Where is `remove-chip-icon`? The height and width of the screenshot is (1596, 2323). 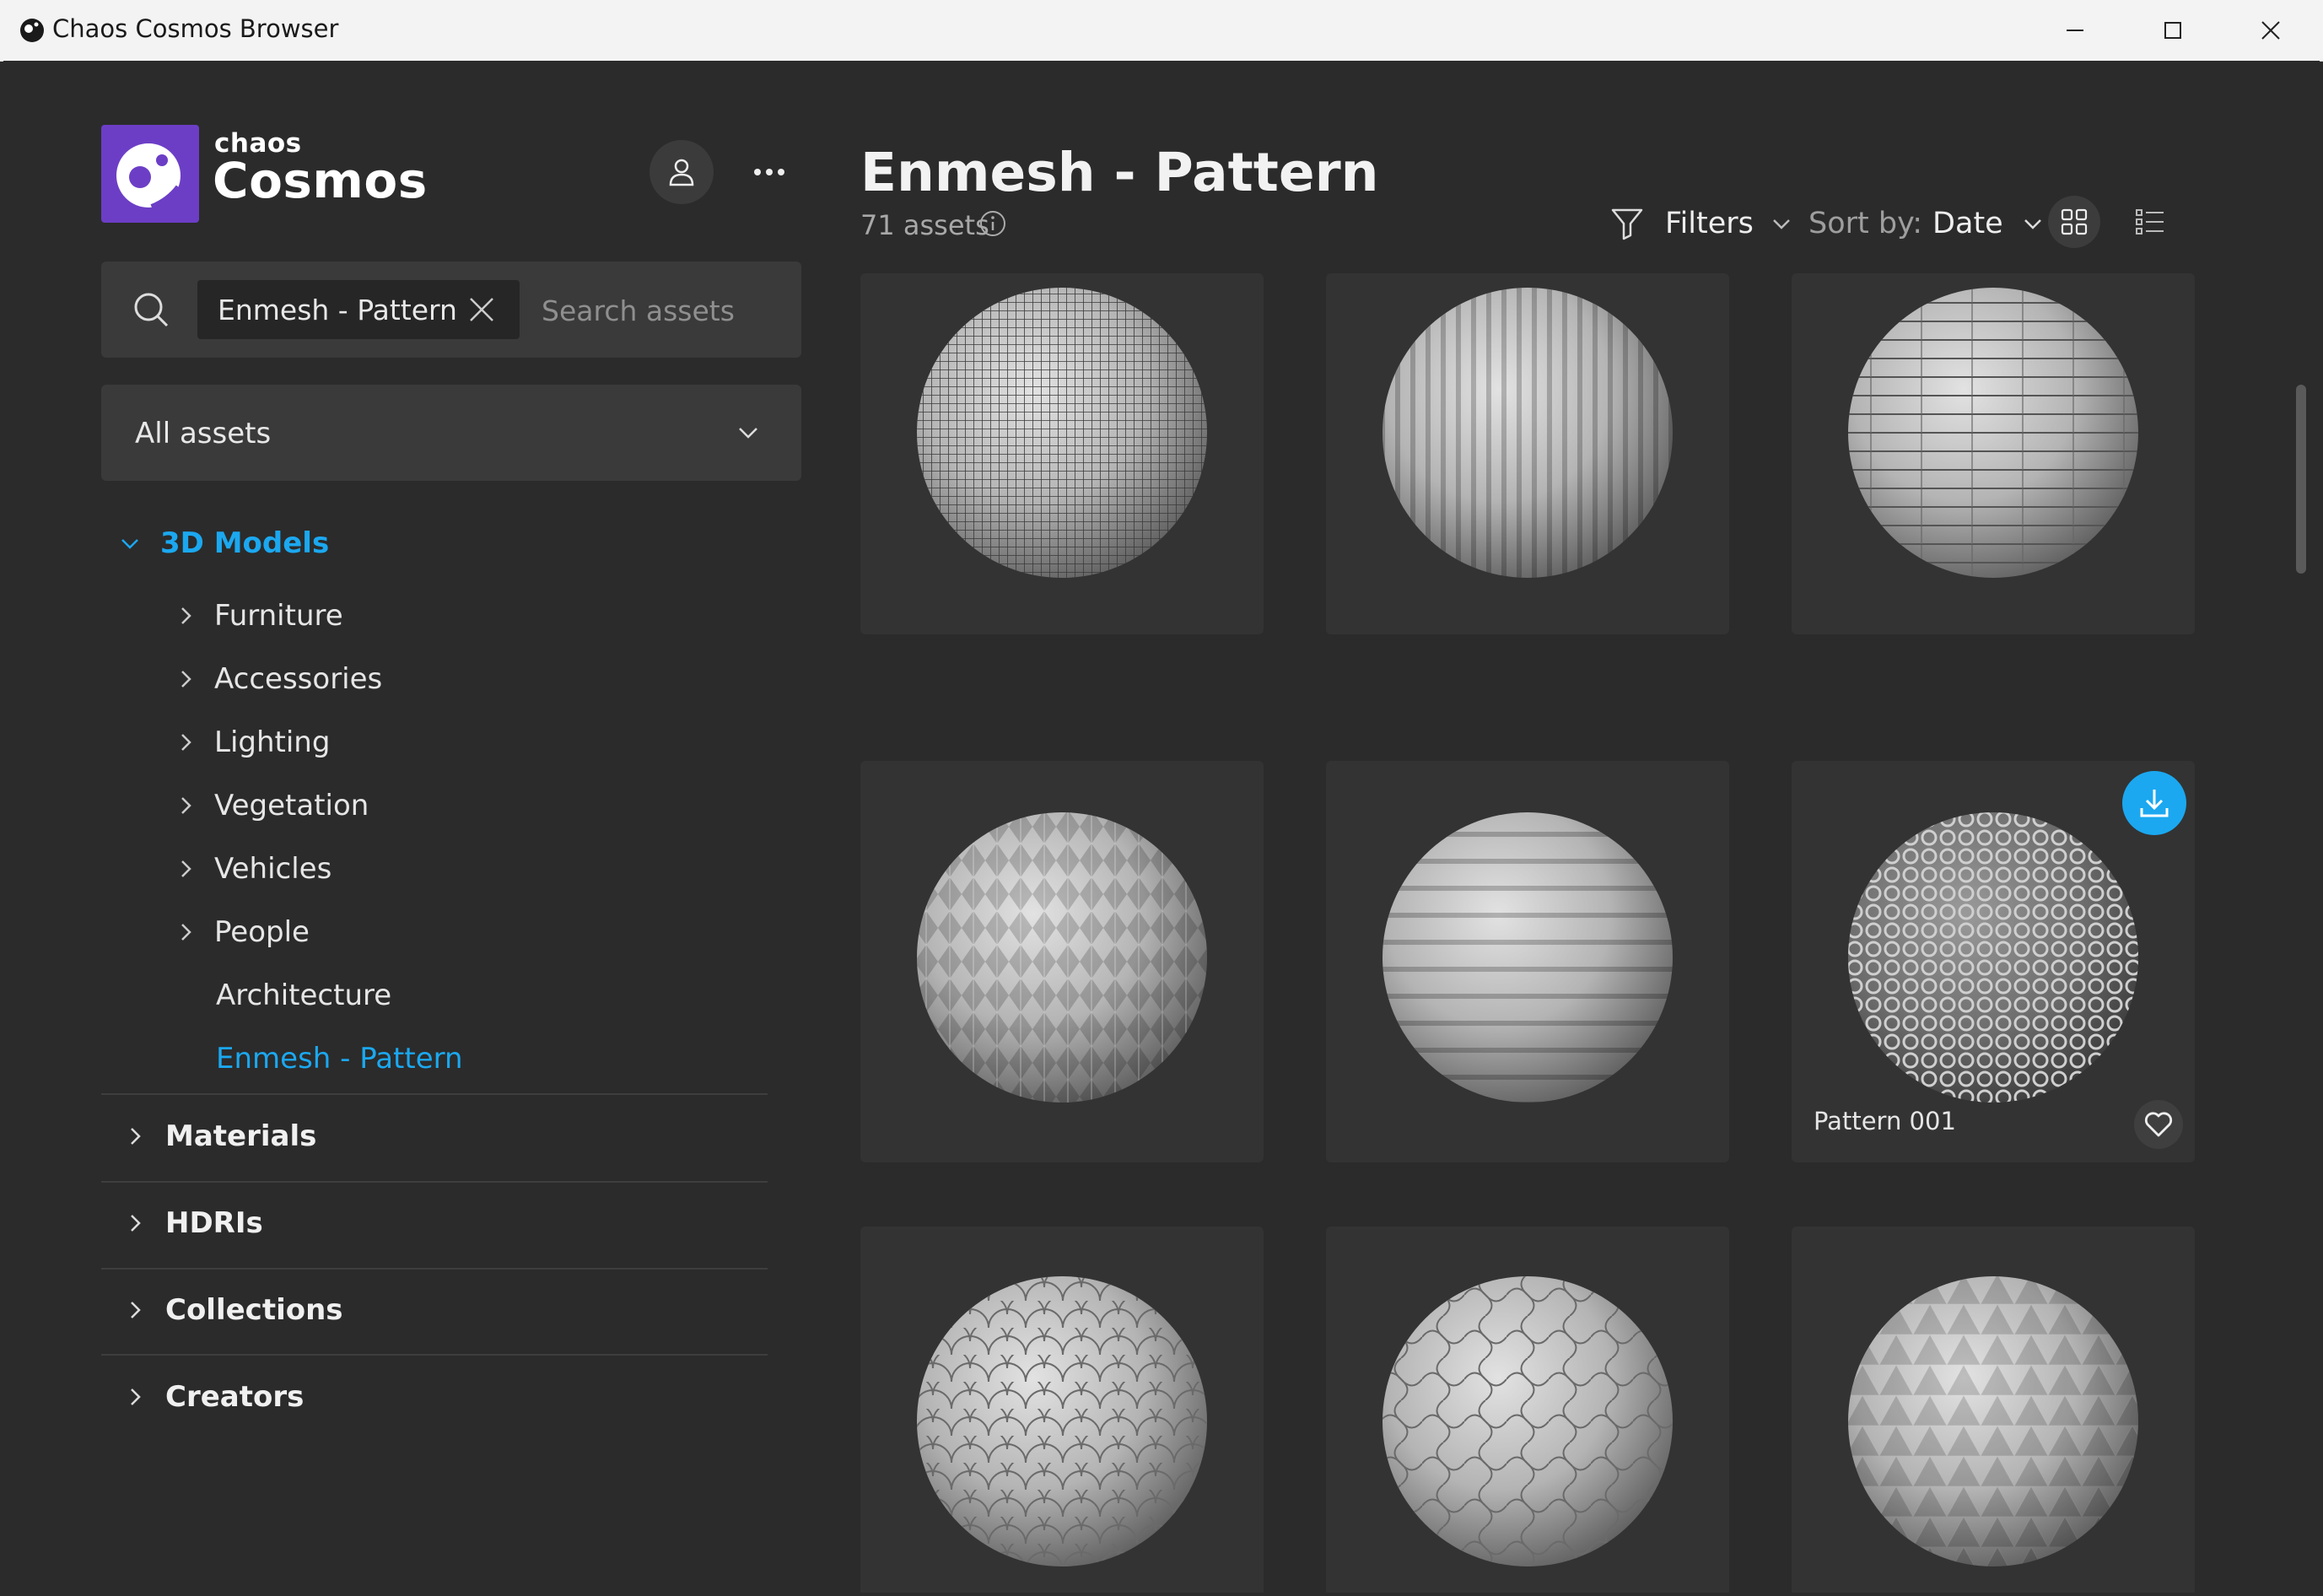
remove-chip-icon is located at coordinates (481, 309).